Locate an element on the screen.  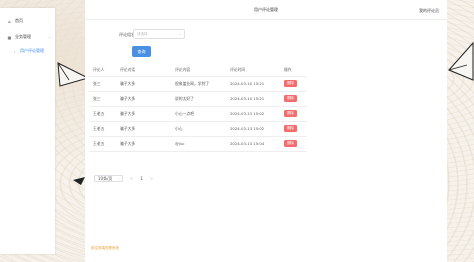
sidebar-item-home: ⌂ 首页 is located at coordinates (15, 21).